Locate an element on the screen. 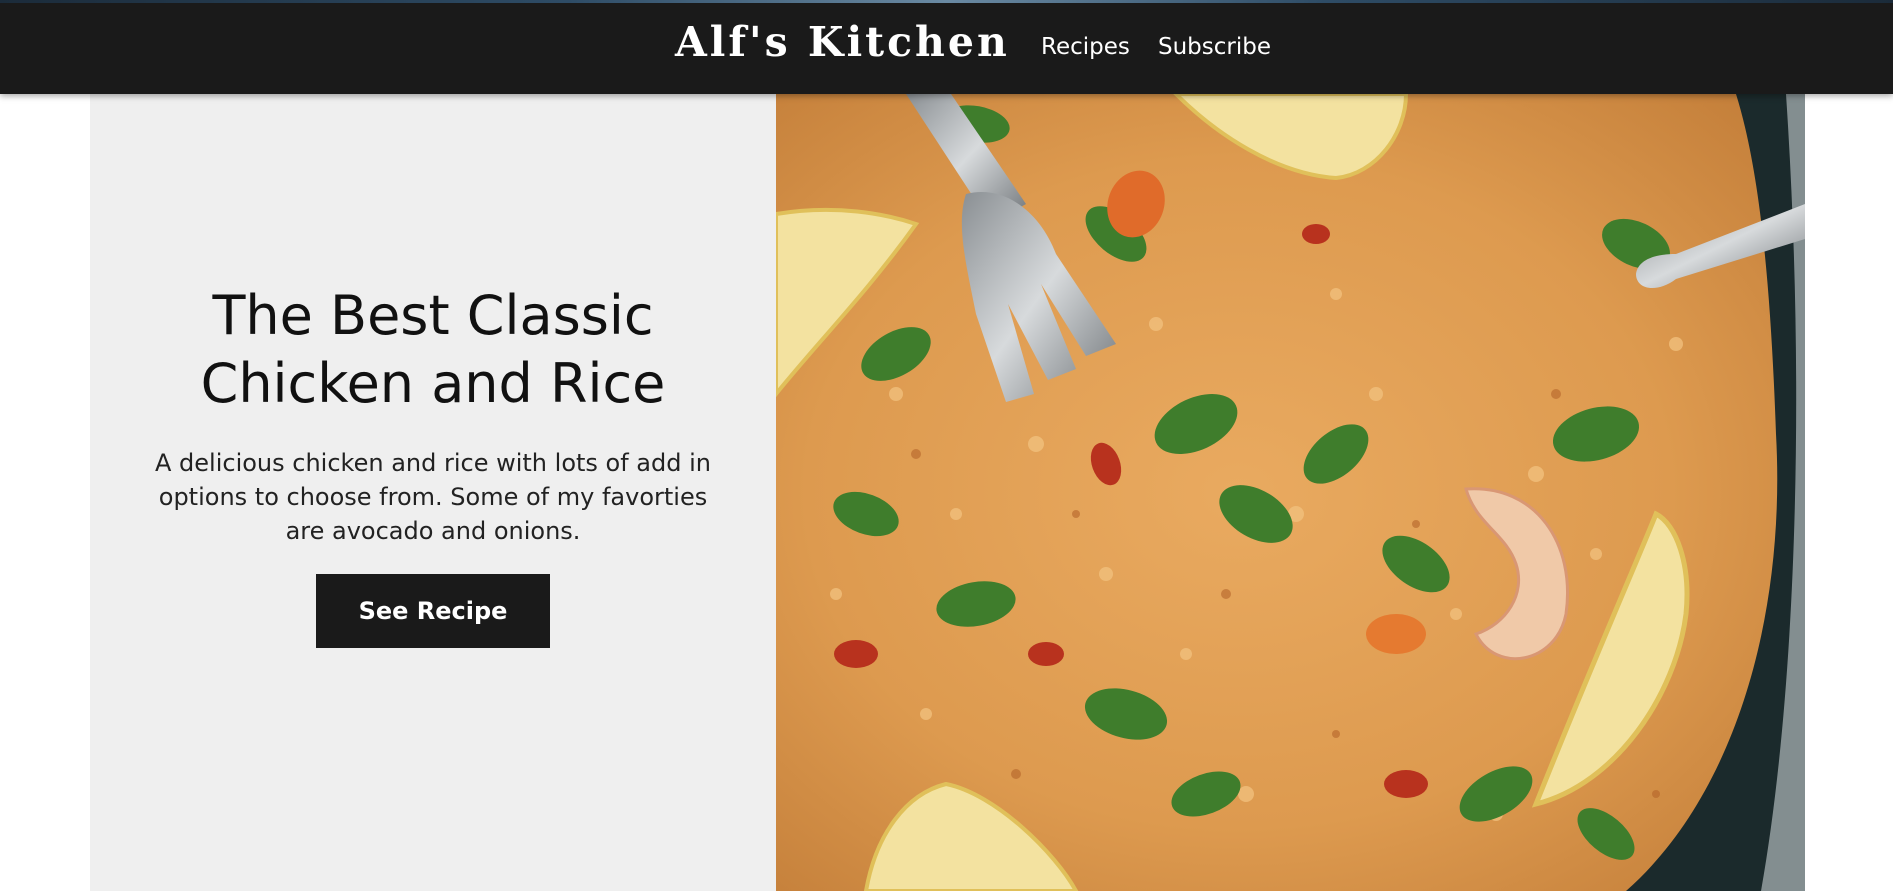  site-header: Alf's Kitchen Recipes Subscribe is located at coordinates (946, 47).